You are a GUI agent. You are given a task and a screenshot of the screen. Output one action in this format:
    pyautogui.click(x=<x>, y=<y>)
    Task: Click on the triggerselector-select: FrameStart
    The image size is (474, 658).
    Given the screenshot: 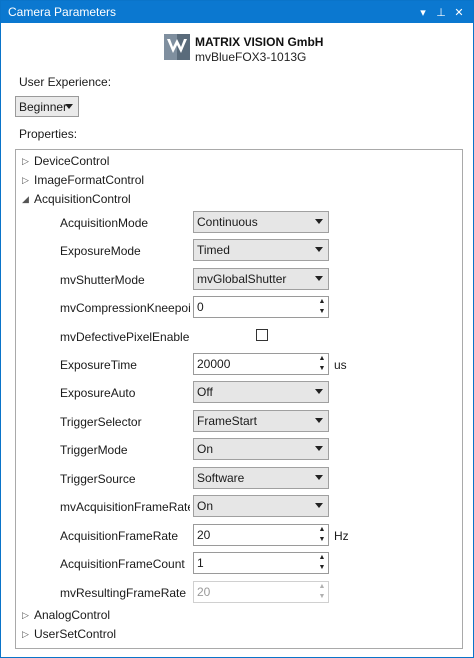 What is the action you would take?
    pyautogui.click(x=261, y=421)
    